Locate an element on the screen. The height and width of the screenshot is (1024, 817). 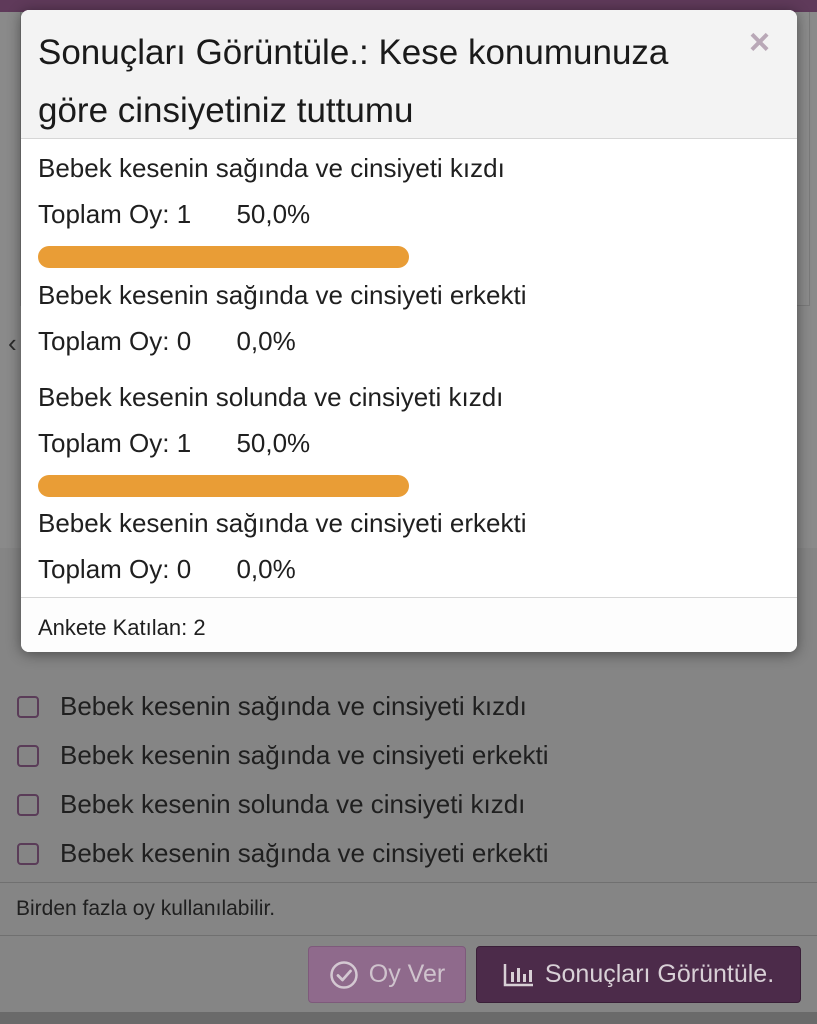
poll-option: Bebek kesenin sağında ve cinsiyeti kızdı is located at coordinates (408, 706).